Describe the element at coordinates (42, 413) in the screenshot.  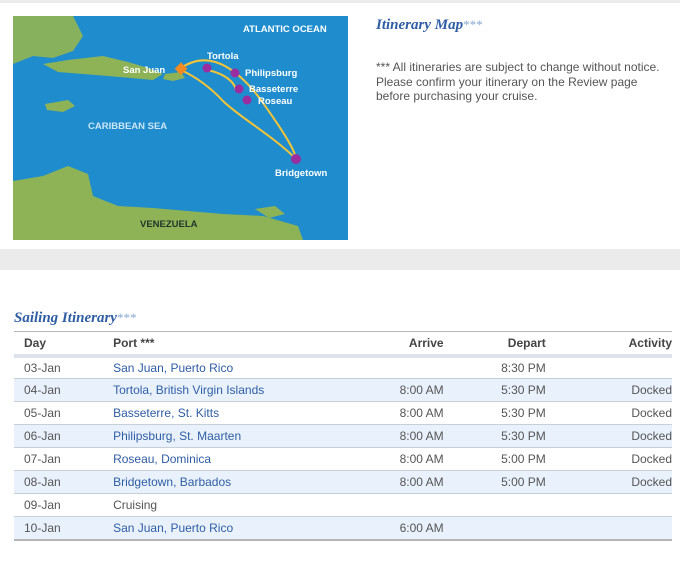
I see `cell-day: 05-Jan` at that location.